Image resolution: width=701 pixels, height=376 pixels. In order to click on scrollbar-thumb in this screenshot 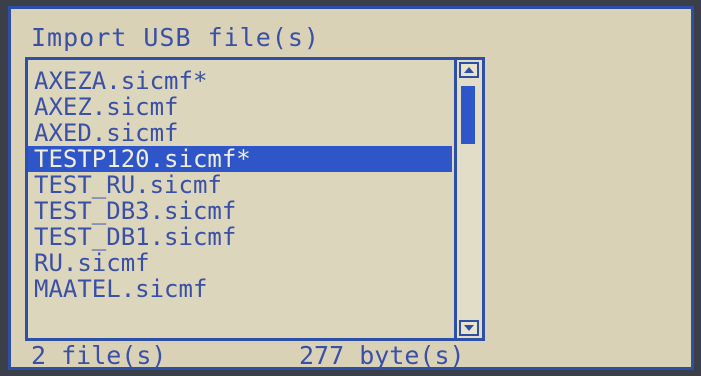, I will do `click(468, 115)`.